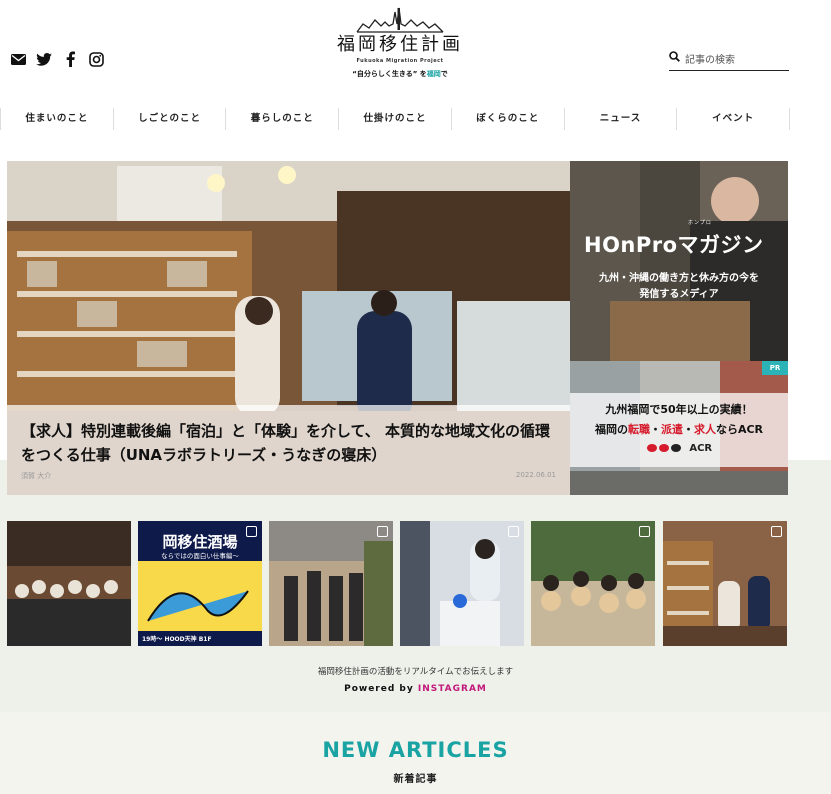  Describe the element at coordinates (44, 59) in the screenshot. I see `twitter-icon` at that location.